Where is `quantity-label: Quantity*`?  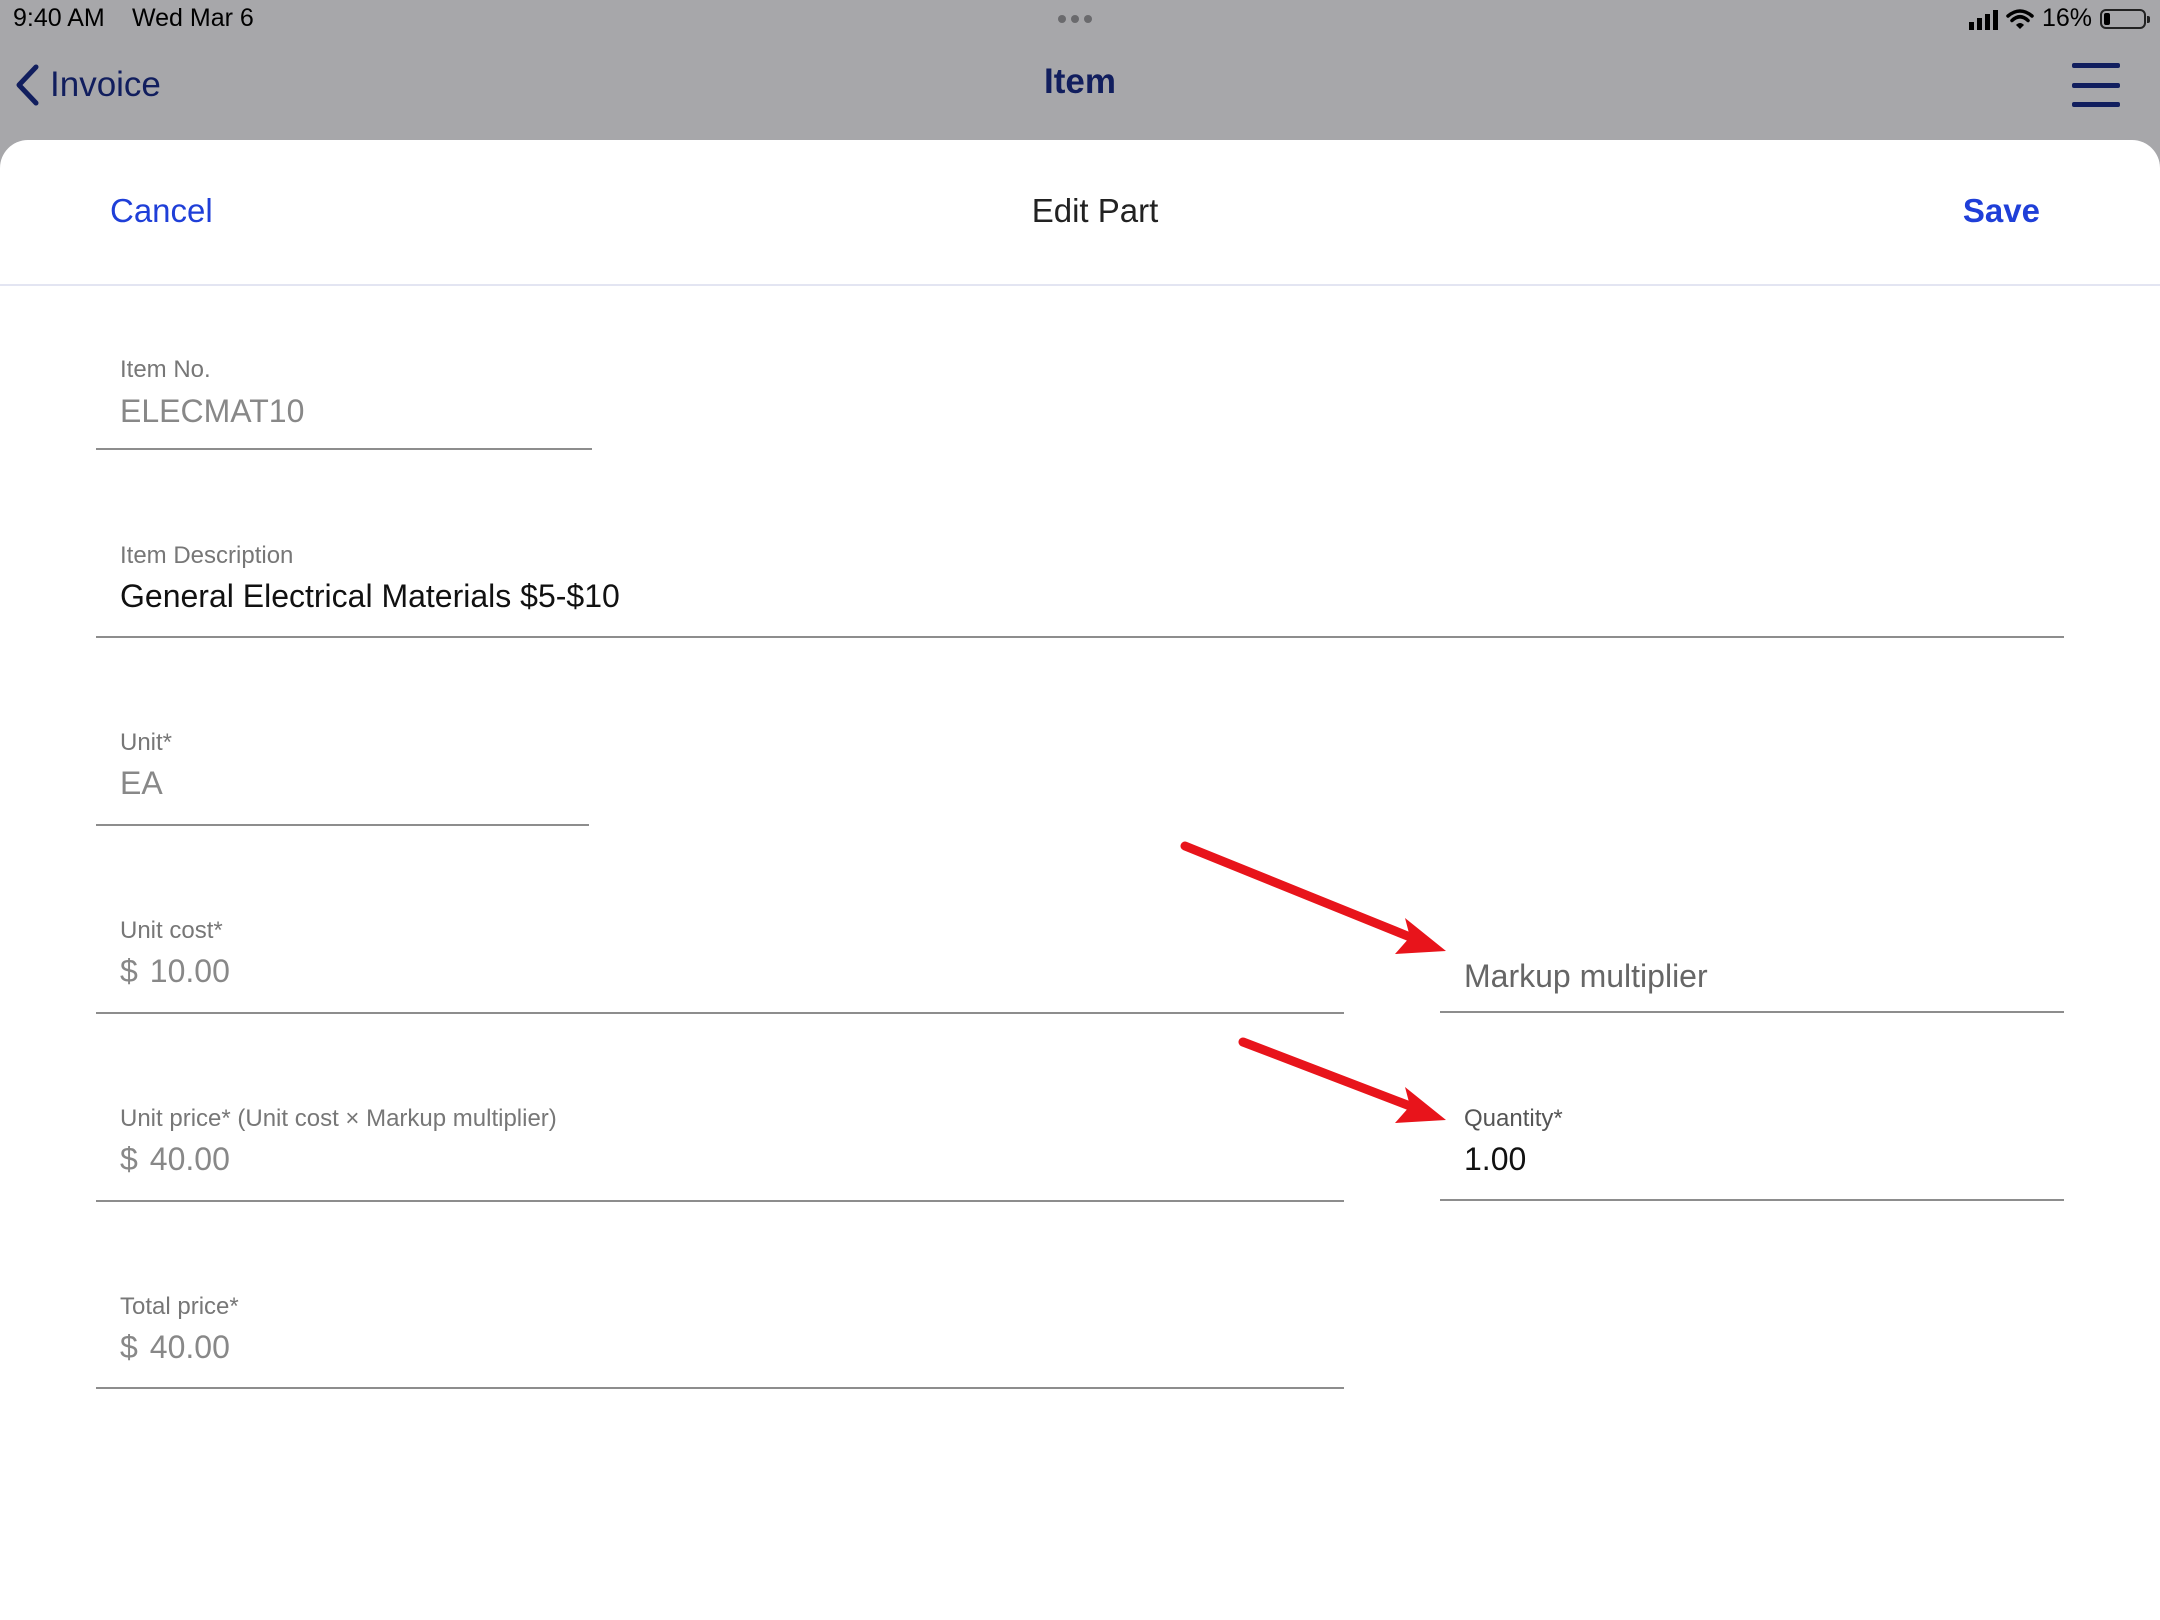
quantity-label: Quantity* is located at coordinates (1513, 1118).